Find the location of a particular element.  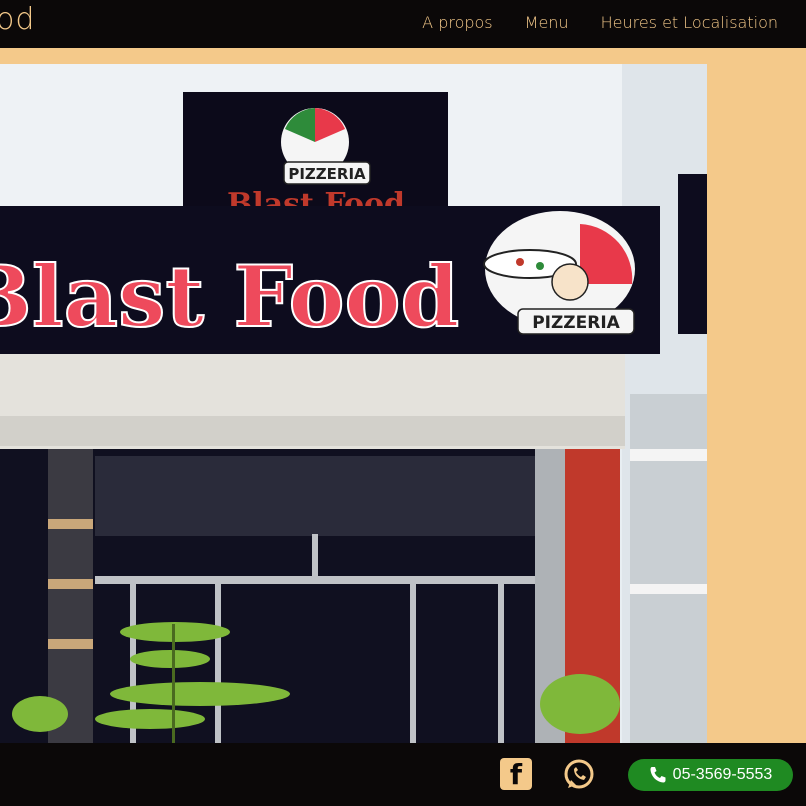

nav-link-menu: Menu is located at coordinates (547, 22).